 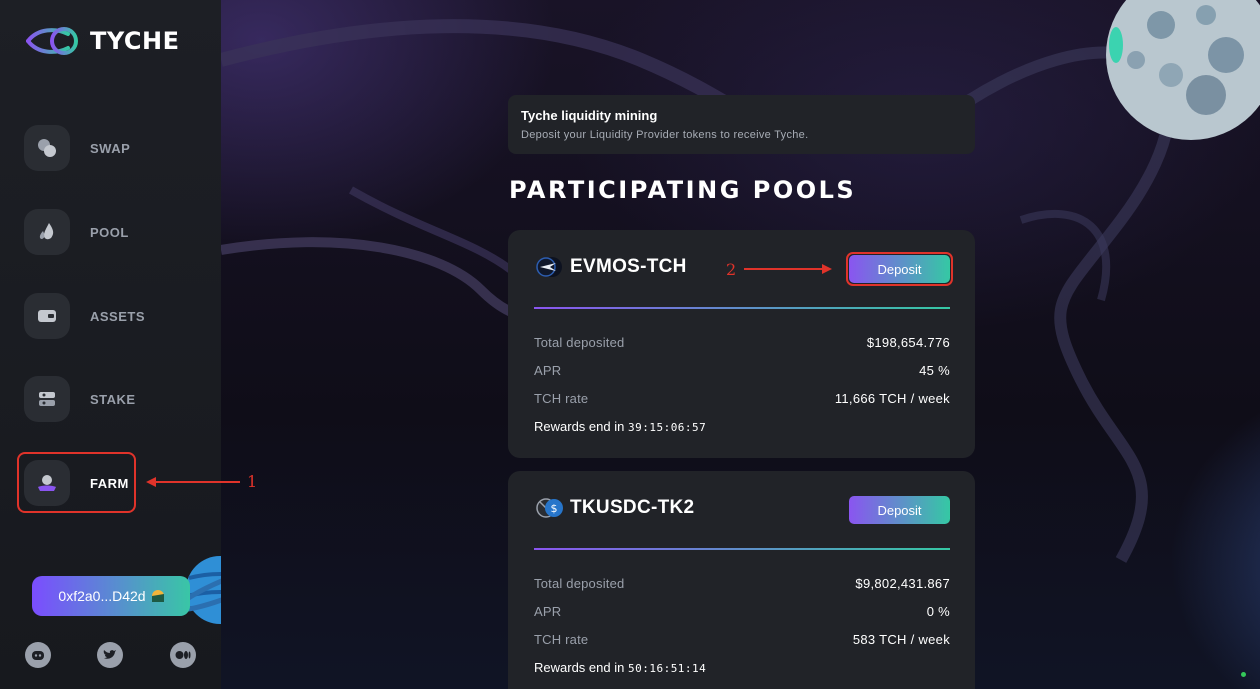 I want to click on rewards-timer: 50:16:51:14, so click(x=667, y=668).